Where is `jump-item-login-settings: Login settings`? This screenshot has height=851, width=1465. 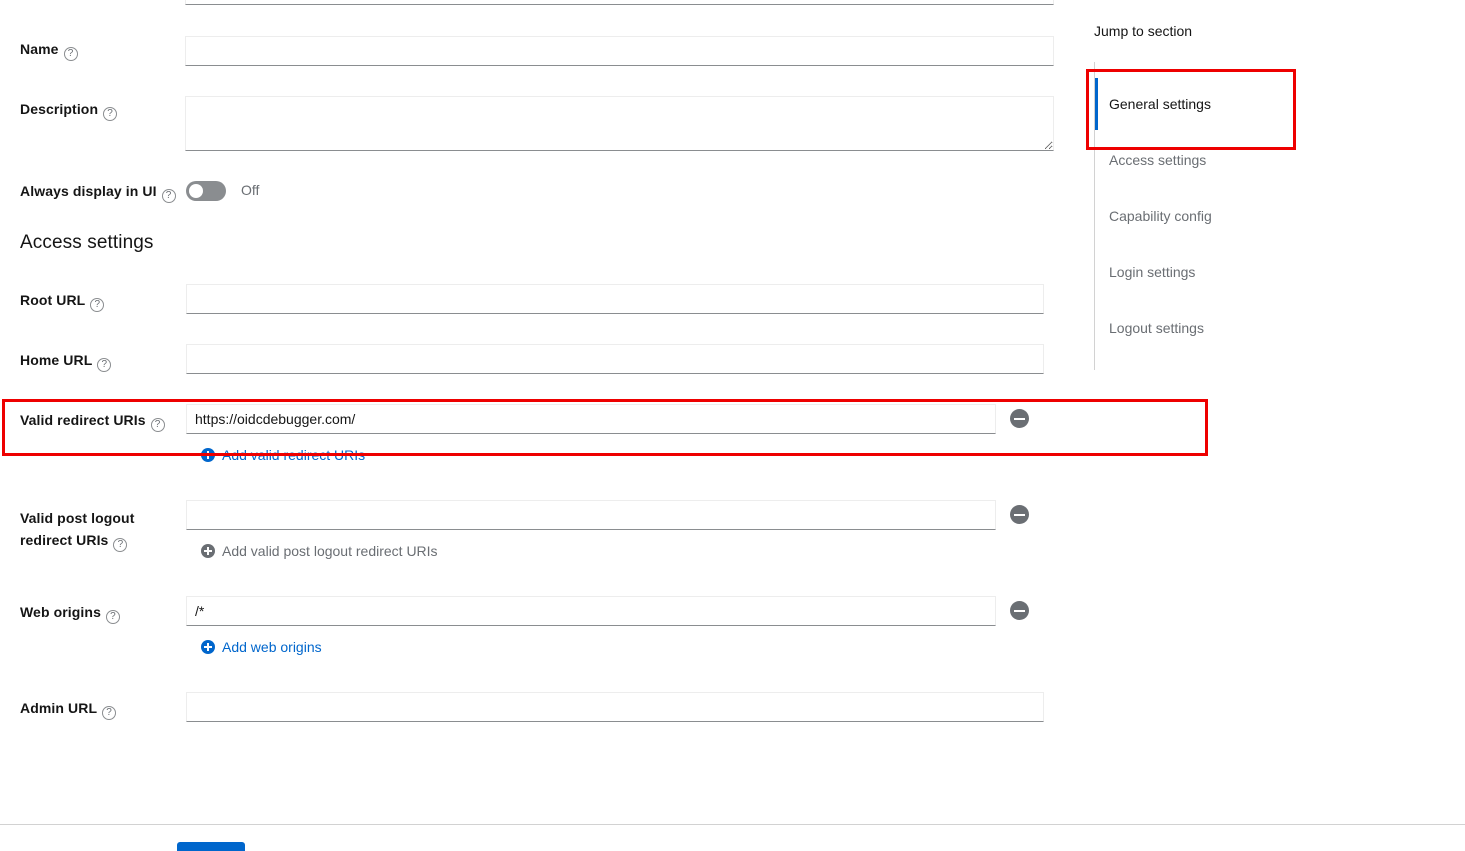
jump-item-login-settings: Login settings is located at coordinates (1152, 272).